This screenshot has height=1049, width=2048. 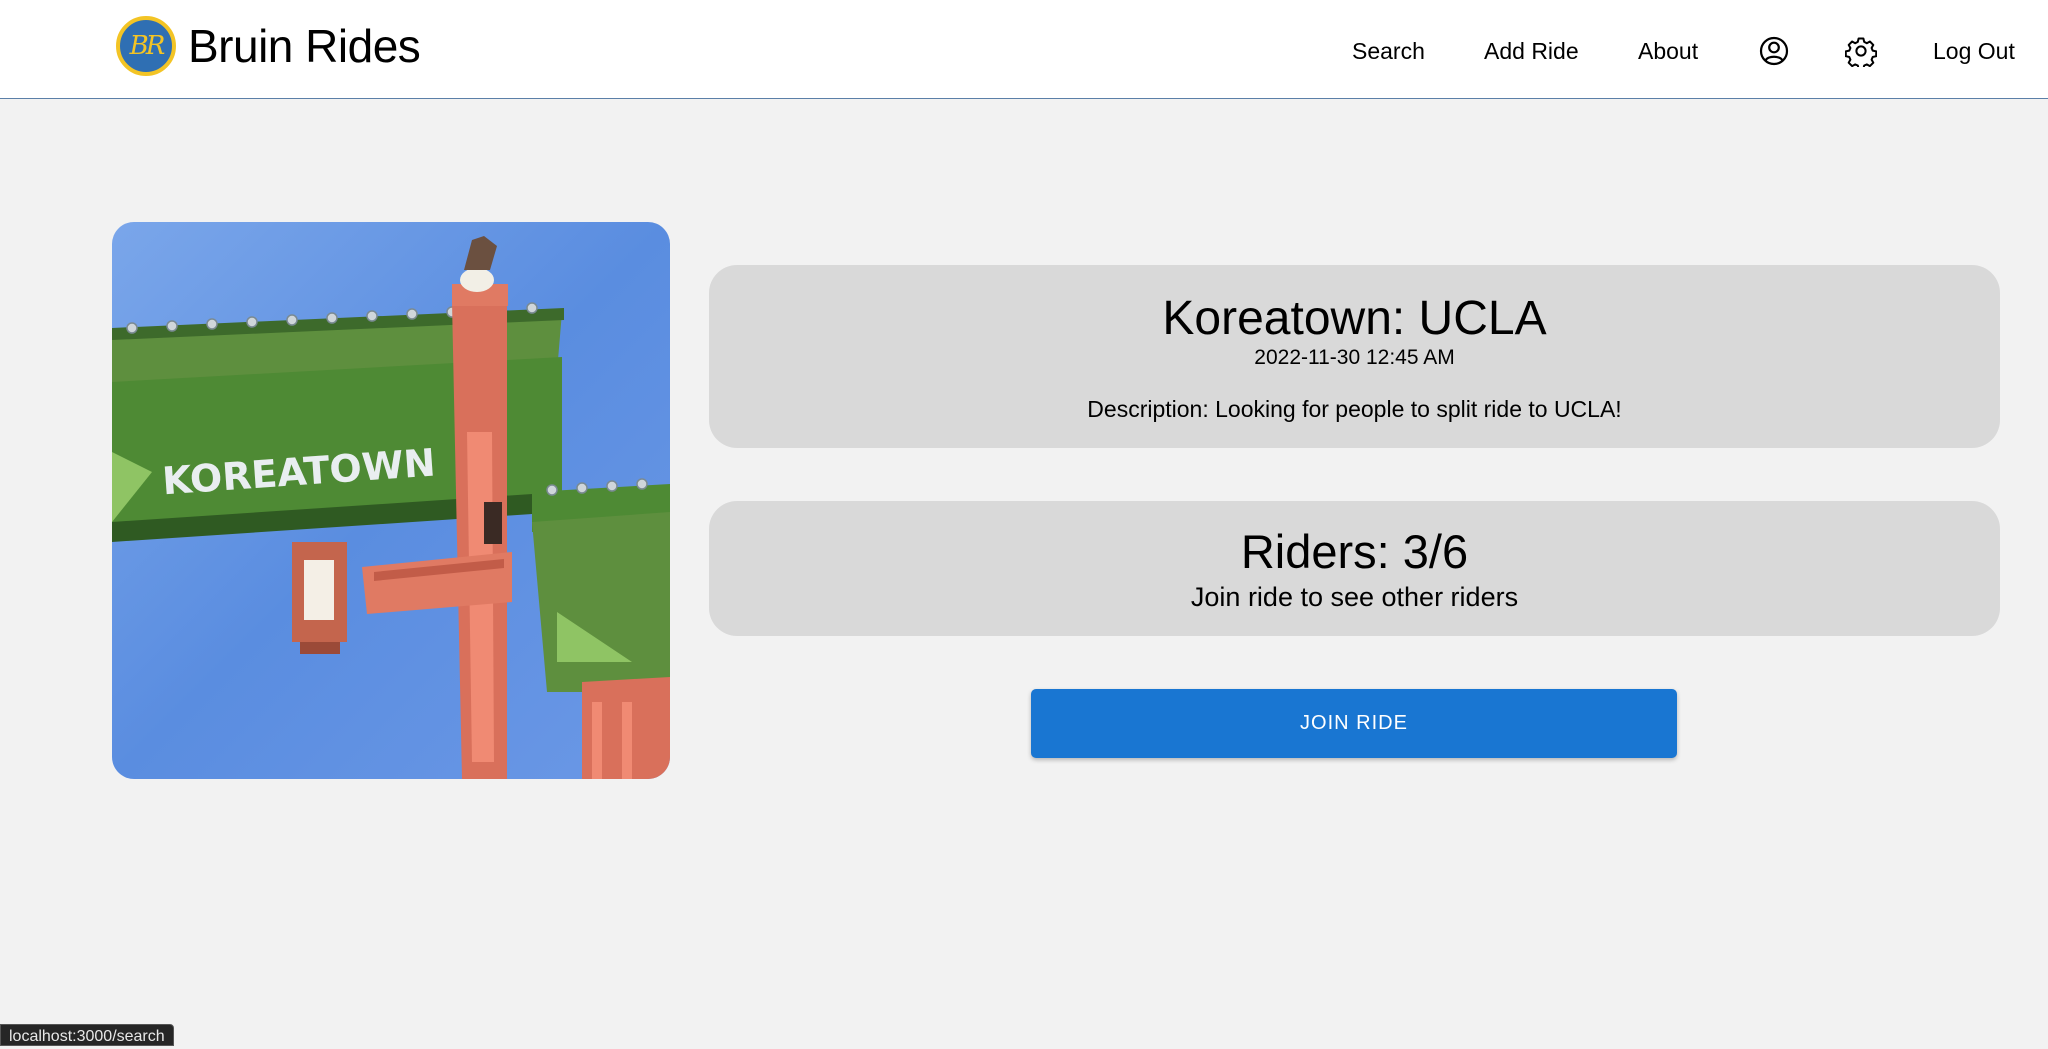 What do you see at coordinates (146, 46) in the screenshot?
I see `bruin-rides-logo: BR` at bounding box center [146, 46].